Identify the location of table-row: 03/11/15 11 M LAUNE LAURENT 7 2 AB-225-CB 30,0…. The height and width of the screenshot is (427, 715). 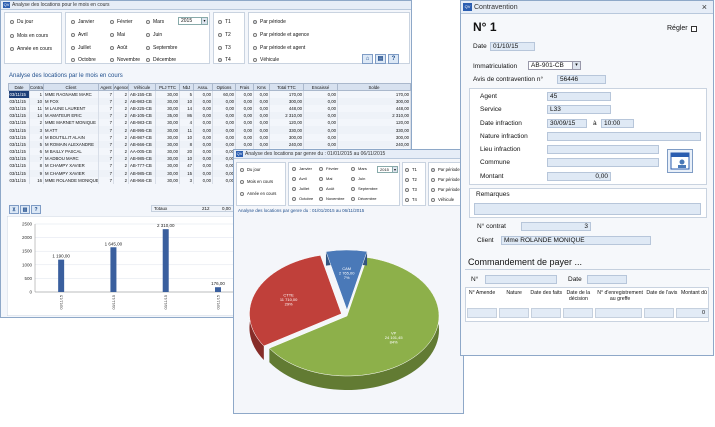
(209, 108).